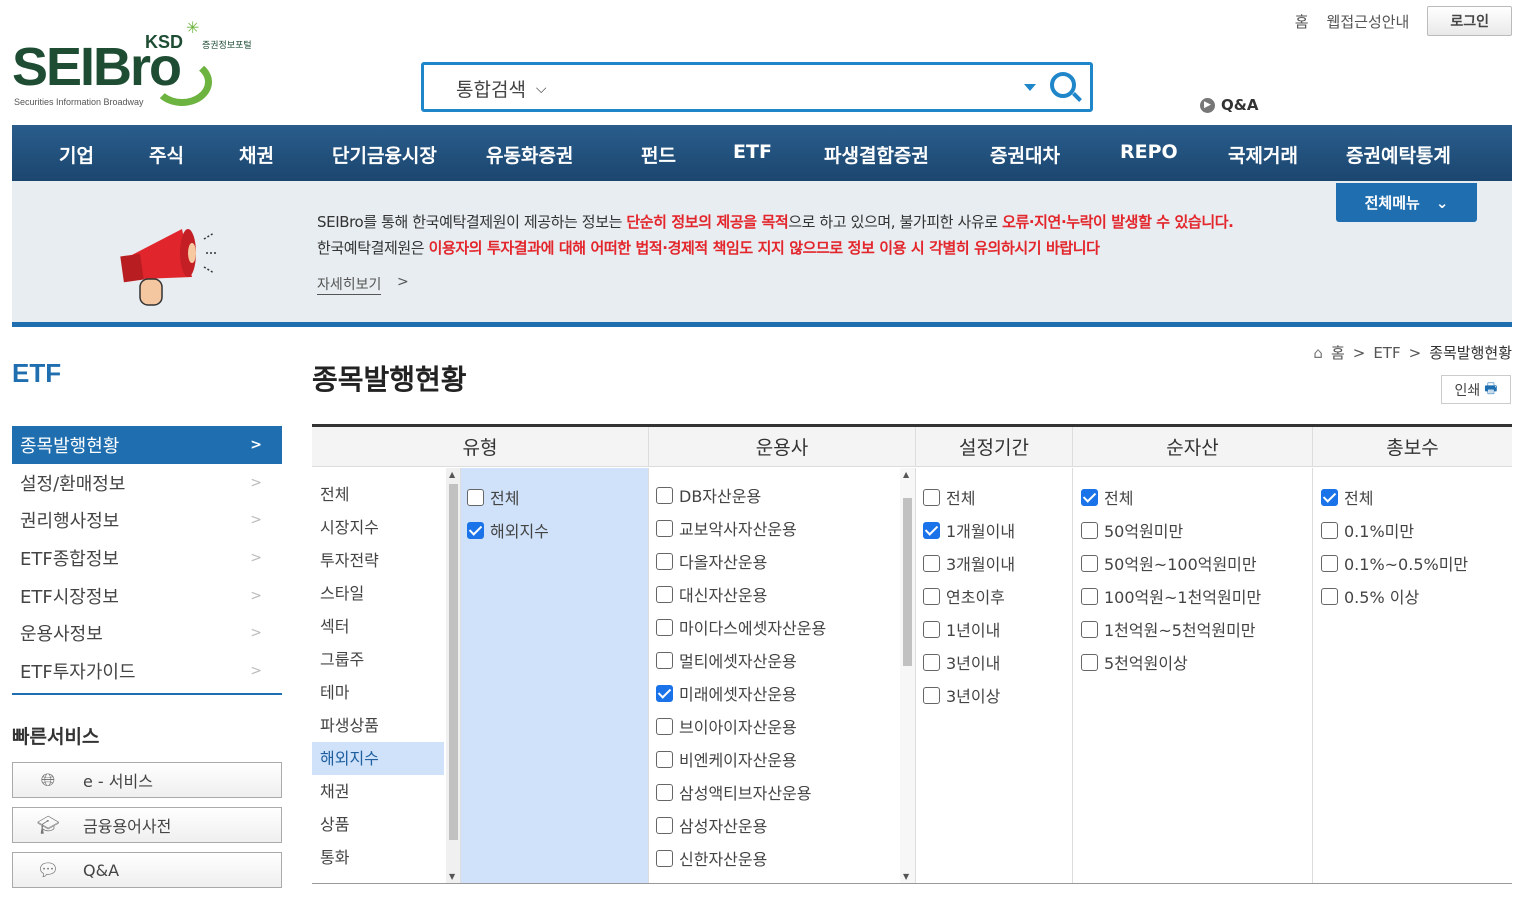 This screenshot has height=898, width=1518. Describe the element at coordinates (752, 152) in the screenshot. I see `nav-item-etf: ETF` at that location.